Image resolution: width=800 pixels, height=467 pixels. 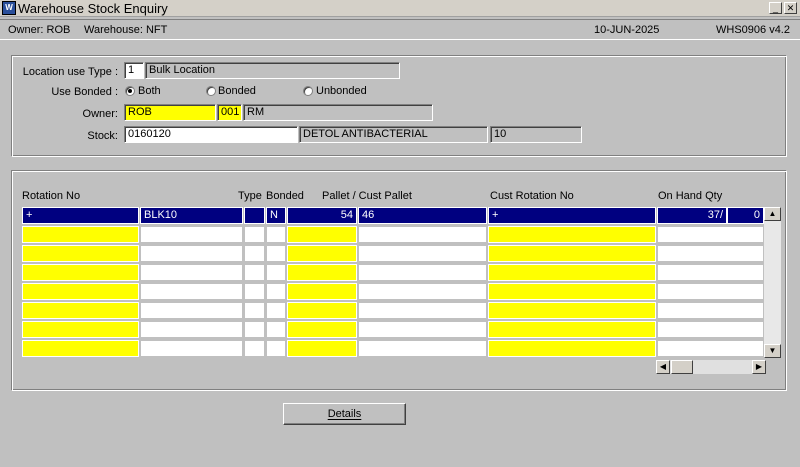 I want to click on column-header-type: Type, so click(x=250, y=196).